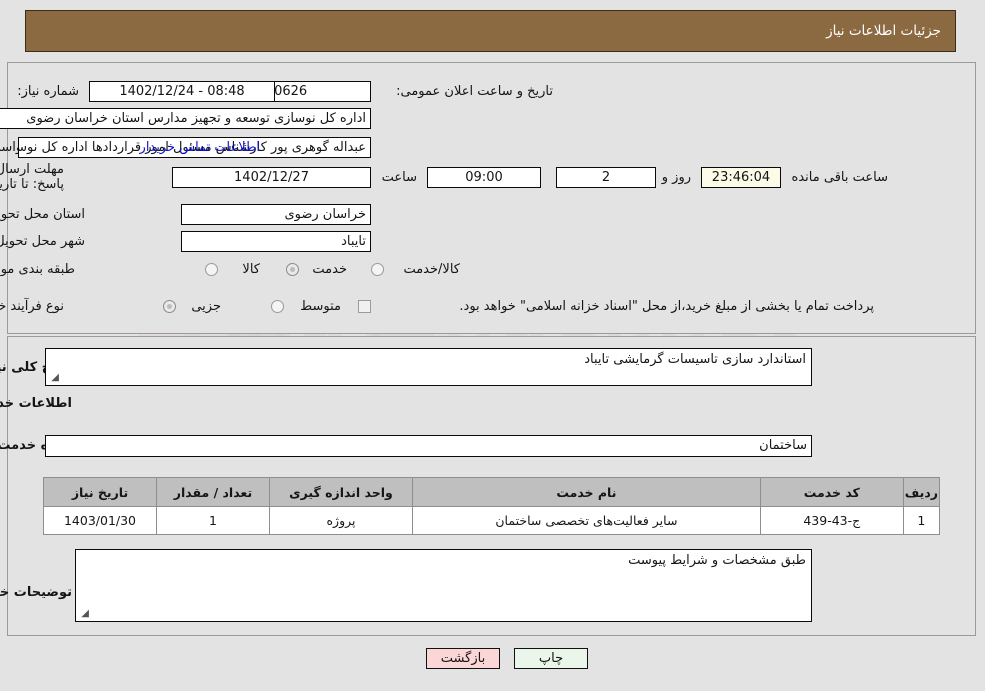 The height and width of the screenshot is (691, 985). I want to click on radio-category-kala-label: کالا, so click(252, 269).